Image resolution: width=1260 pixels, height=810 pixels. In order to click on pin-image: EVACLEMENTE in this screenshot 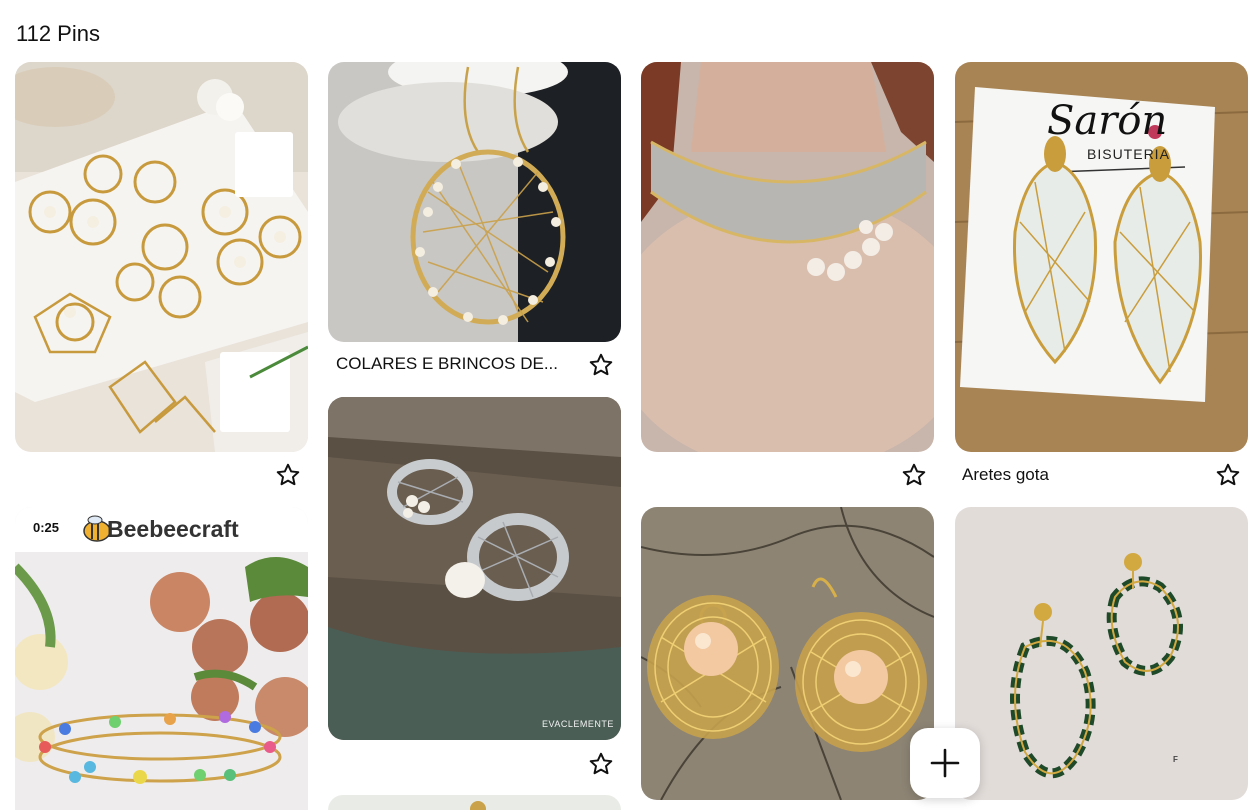, I will do `click(474, 568)`.